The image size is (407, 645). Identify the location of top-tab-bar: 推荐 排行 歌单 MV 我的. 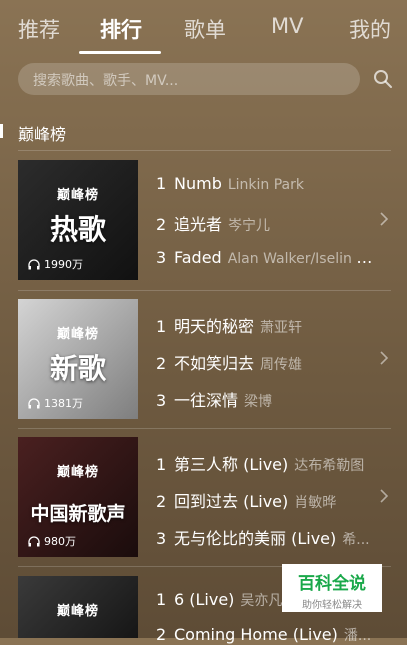
(203, 28).